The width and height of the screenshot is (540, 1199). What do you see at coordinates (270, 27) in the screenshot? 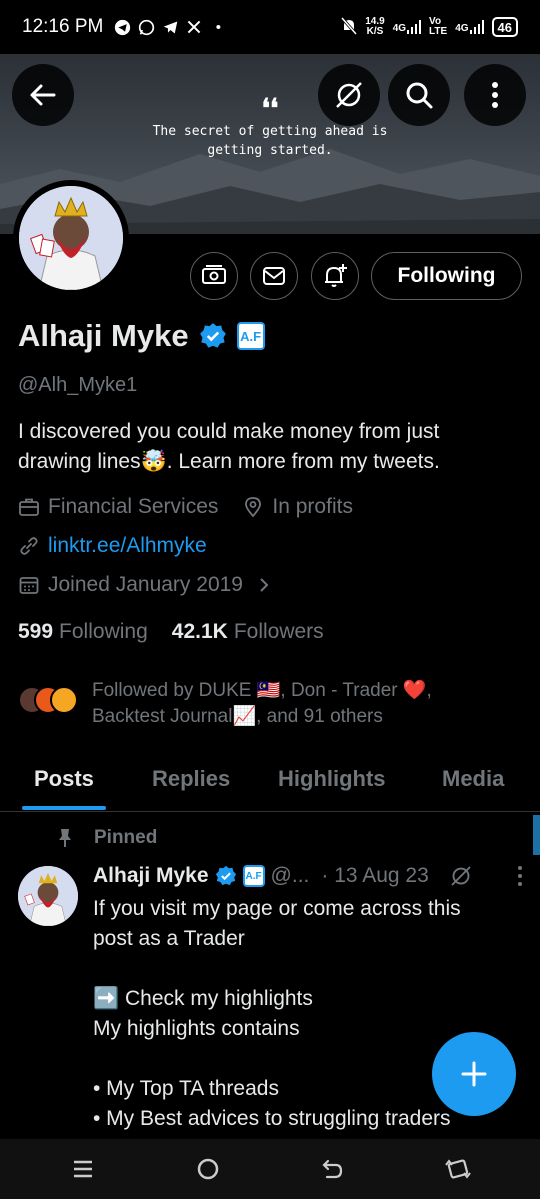
I see `status-bar: 12:16 PM • 14.9 K/S 4G Vo LTE 4G 46` at bounding box center [270, 27].